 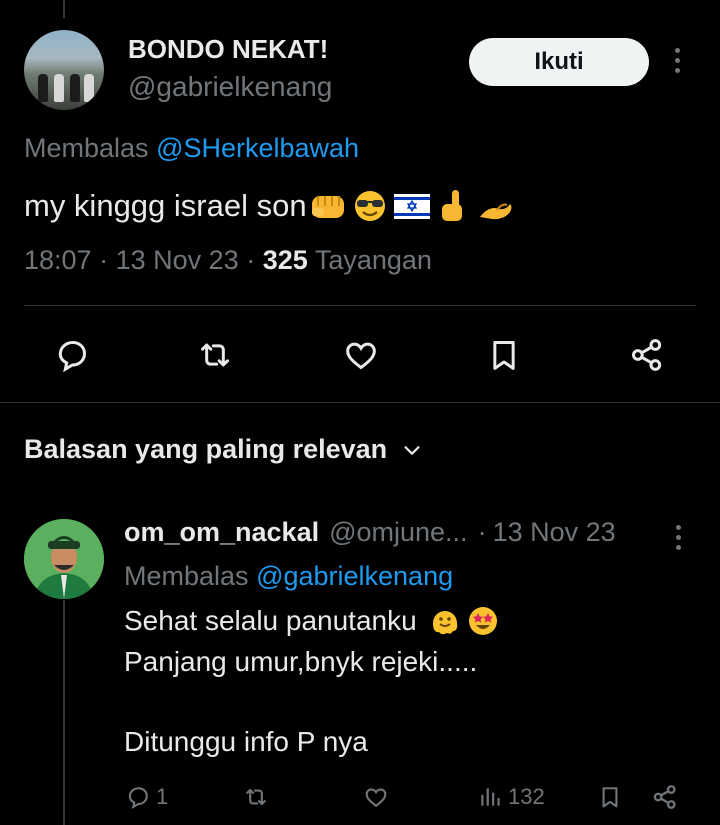 I want to click on tweet-time: 18:07, so click(x=58, y=260).